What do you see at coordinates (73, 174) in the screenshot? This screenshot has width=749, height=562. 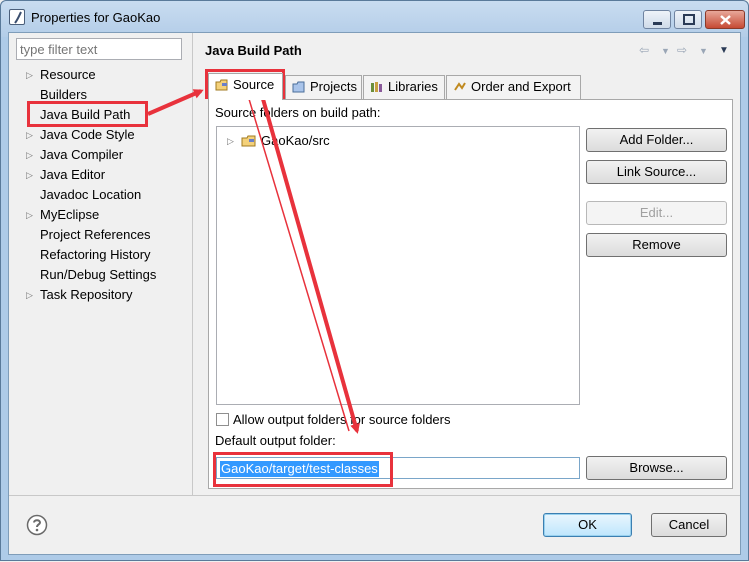 I see `tree-item-label: Java Editor` at bounding box center [73, 174].